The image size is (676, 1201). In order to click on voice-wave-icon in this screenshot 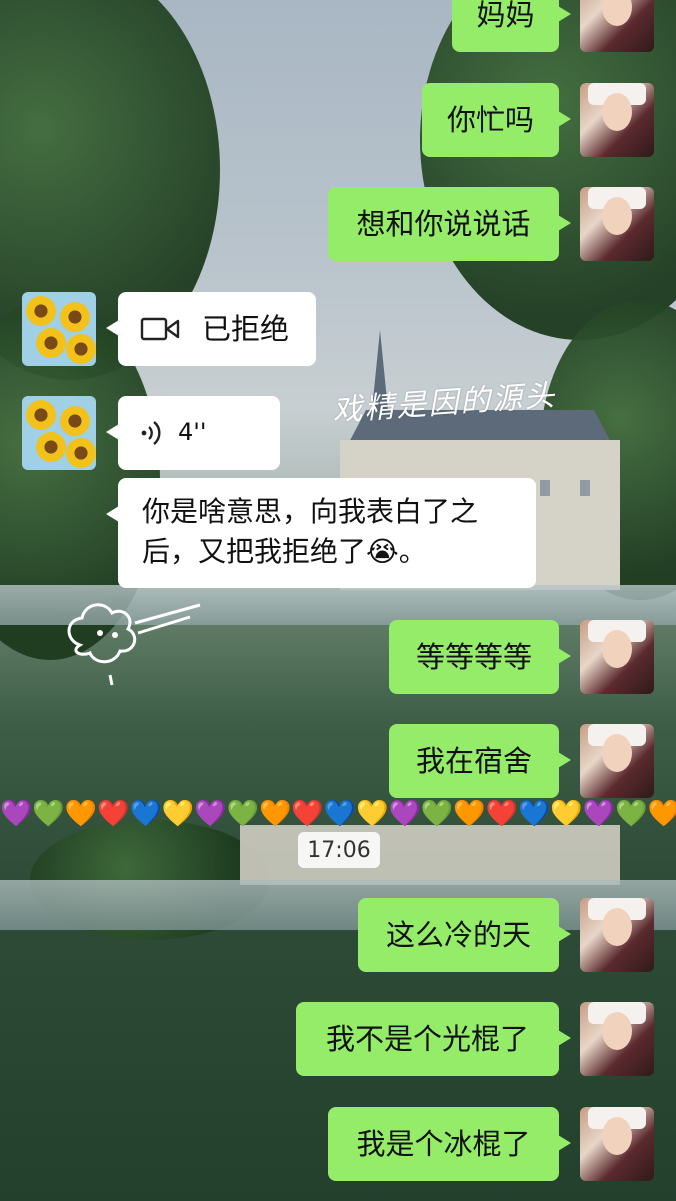, I will do `click(151, 433)`.